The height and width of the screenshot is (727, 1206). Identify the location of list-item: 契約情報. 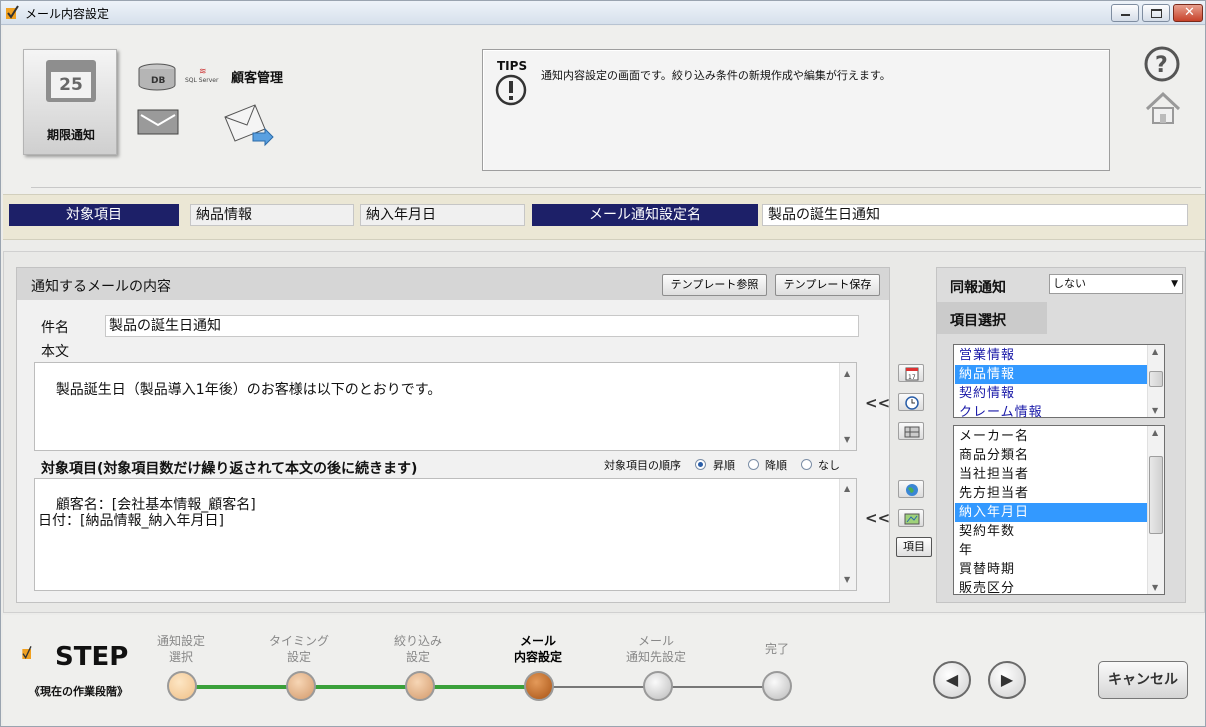
(1051, 393).